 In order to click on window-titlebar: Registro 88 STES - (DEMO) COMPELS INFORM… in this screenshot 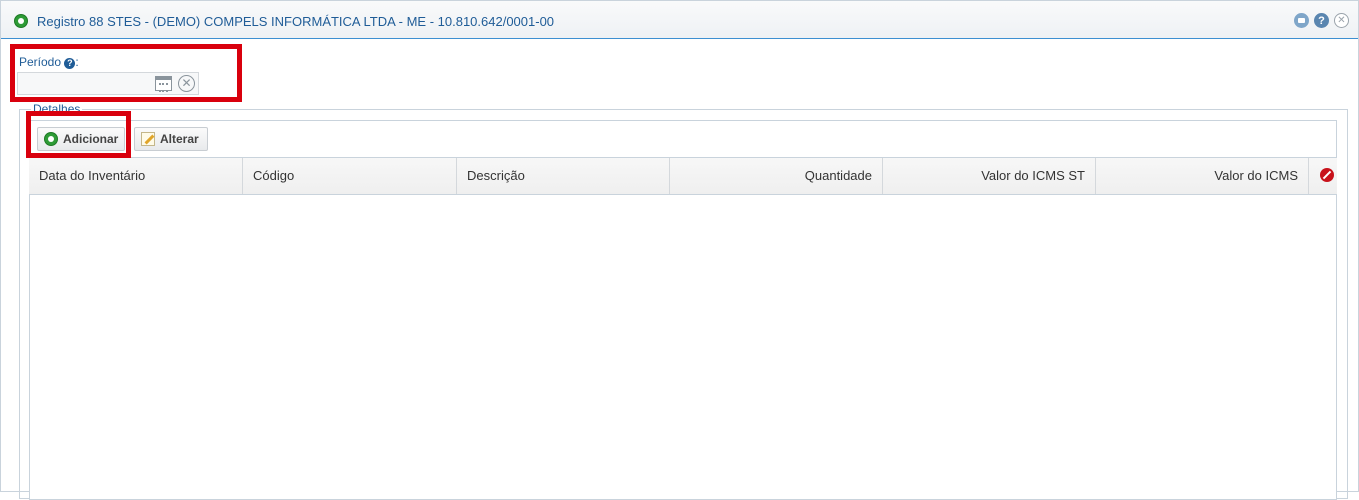, I will do `click(679, 20)`.